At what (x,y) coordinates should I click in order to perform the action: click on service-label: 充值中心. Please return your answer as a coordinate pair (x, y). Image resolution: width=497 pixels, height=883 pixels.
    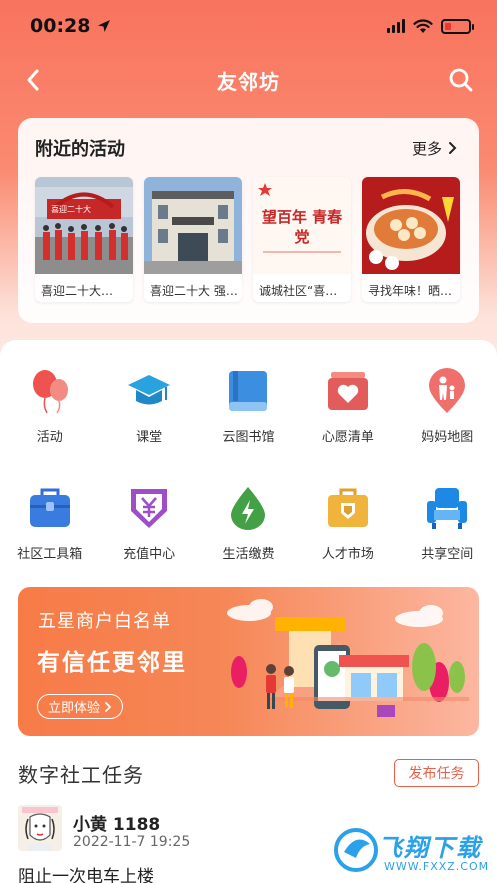
    Looking at the image, I should click on (149, 554).